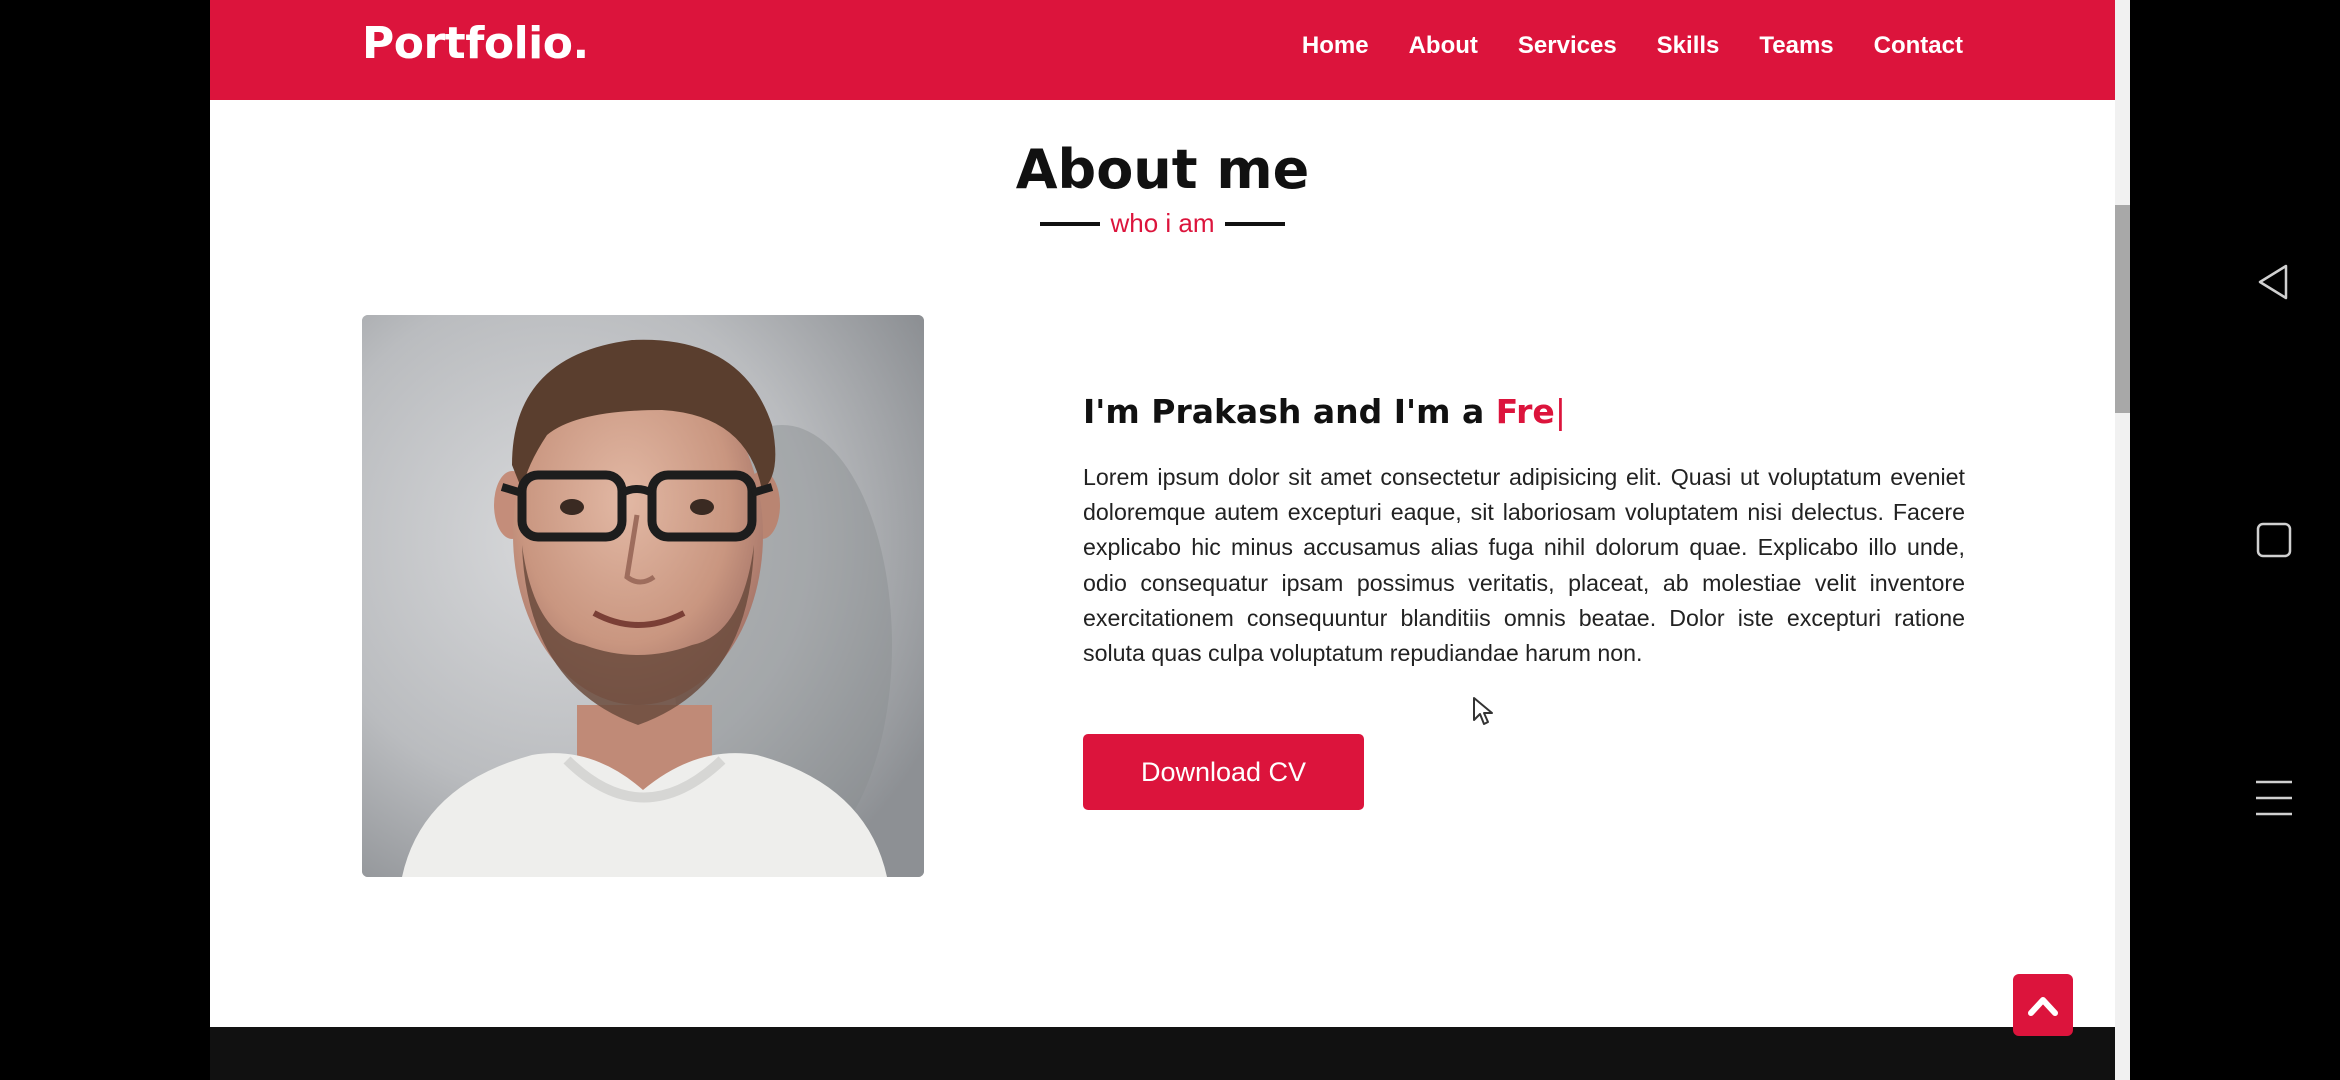 This screenshot has width=2340, height=1080. Describe the element at coordinates (1483, 711) in the screenshot. I see `mouse-cursor-icon` at that location.